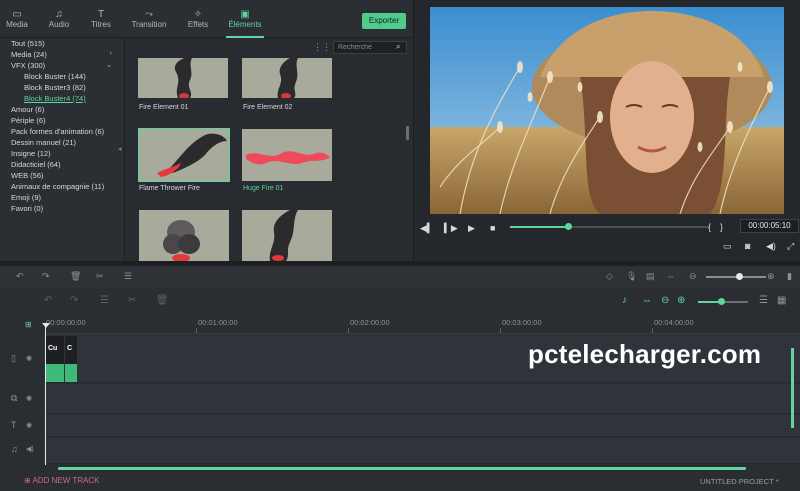  What do you see at coordinates (609, 276) in the screenshot?
I see `marker-icon: ◇` at bounding box center [609, 276].